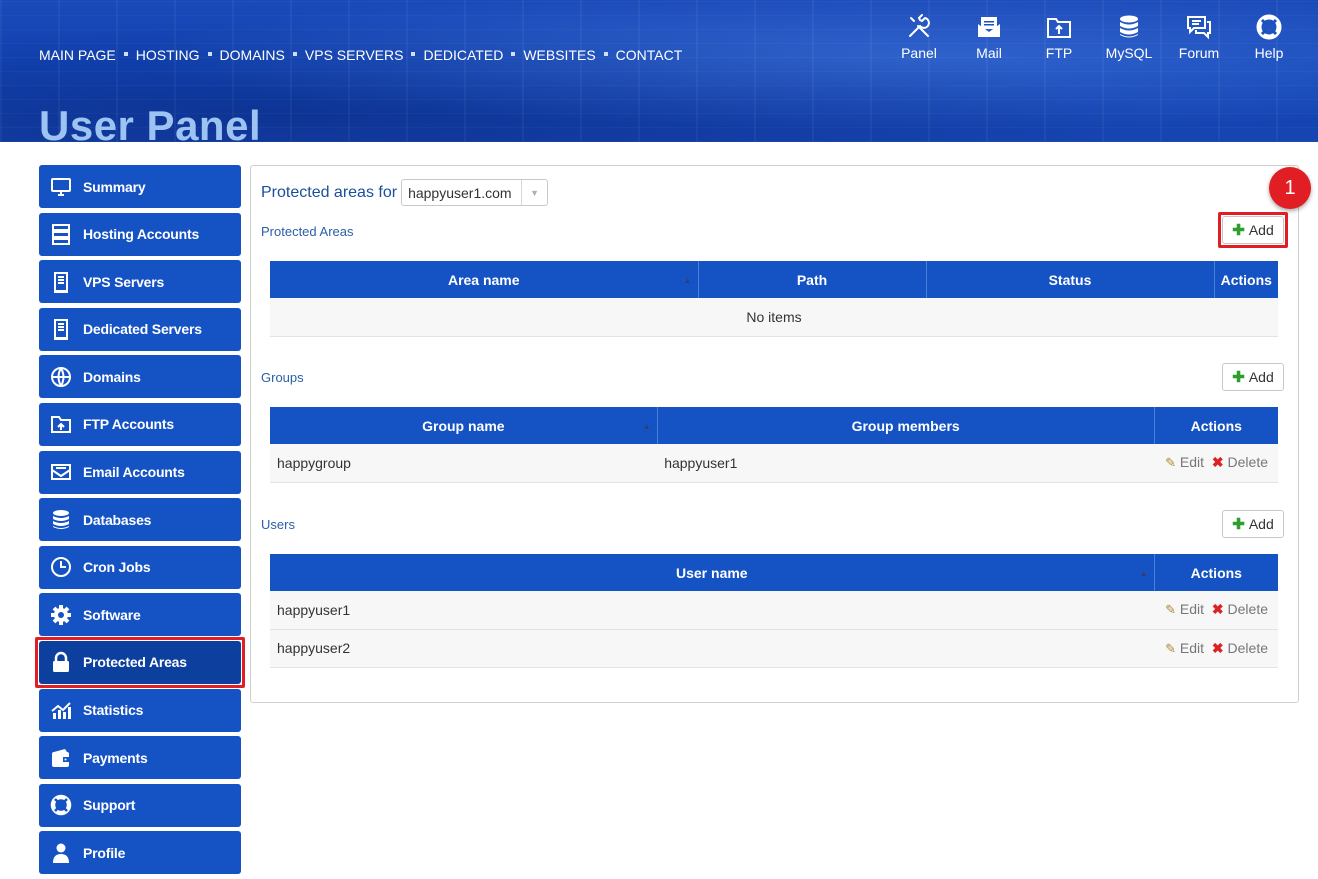 The height and width of the screenshot is (879, 1318). I want to click on monitor-icon, so click(61, 187).